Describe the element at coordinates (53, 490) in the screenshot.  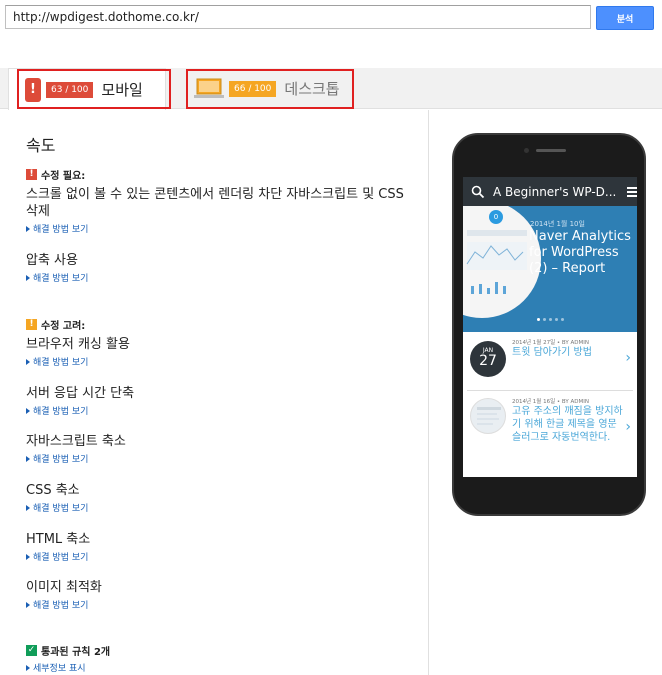
I see `rule-title: CSS 축소` at that location.